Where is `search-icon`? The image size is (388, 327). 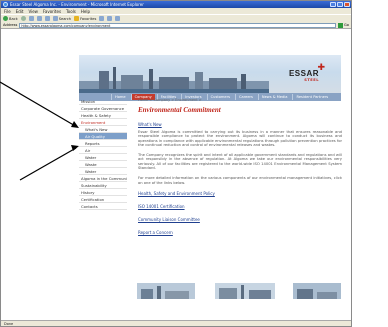 search-icon is located at coordinates (55, 18).